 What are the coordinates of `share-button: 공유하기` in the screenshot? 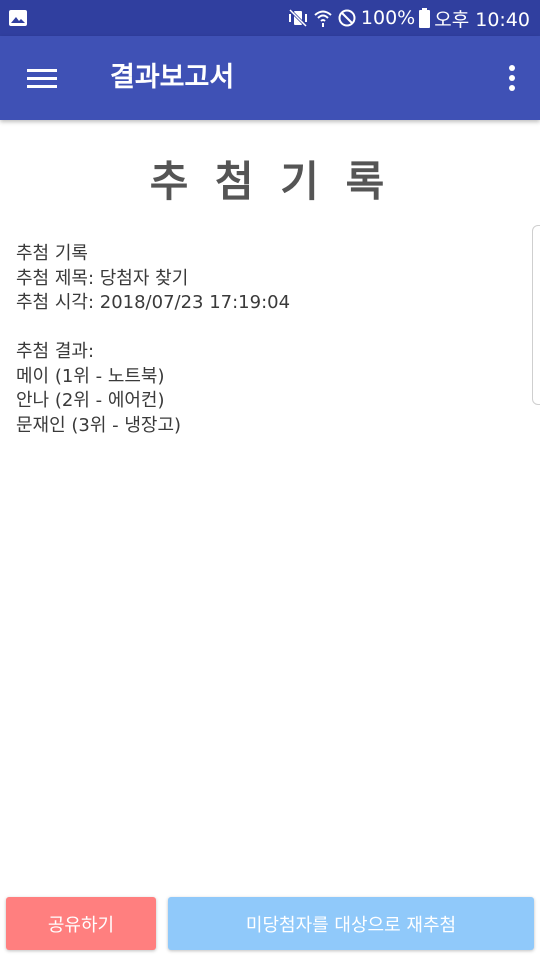 It's located at (81, 923).